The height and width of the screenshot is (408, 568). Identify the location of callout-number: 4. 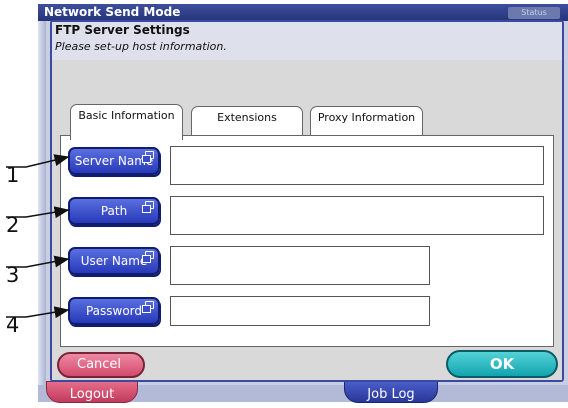
(13, 325).